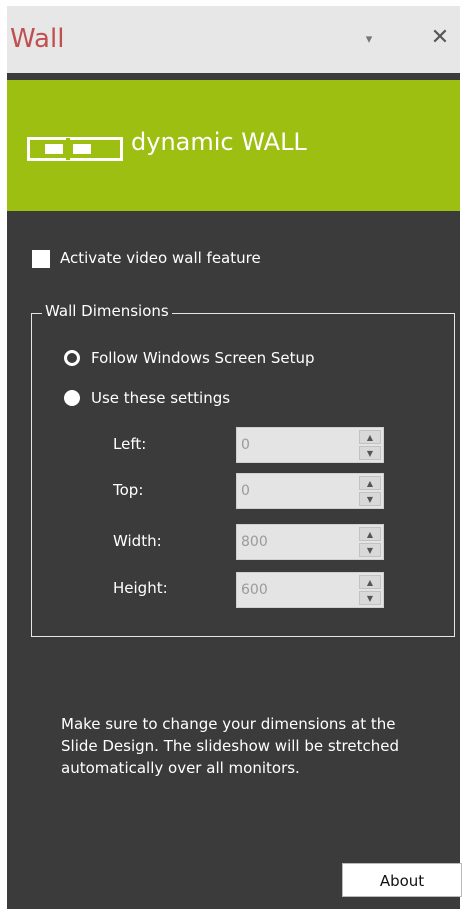 This screenshot has height=914, width=470. Describe the element at coordinates (296, 590) in the screenshot. I see `height-input` at that location.